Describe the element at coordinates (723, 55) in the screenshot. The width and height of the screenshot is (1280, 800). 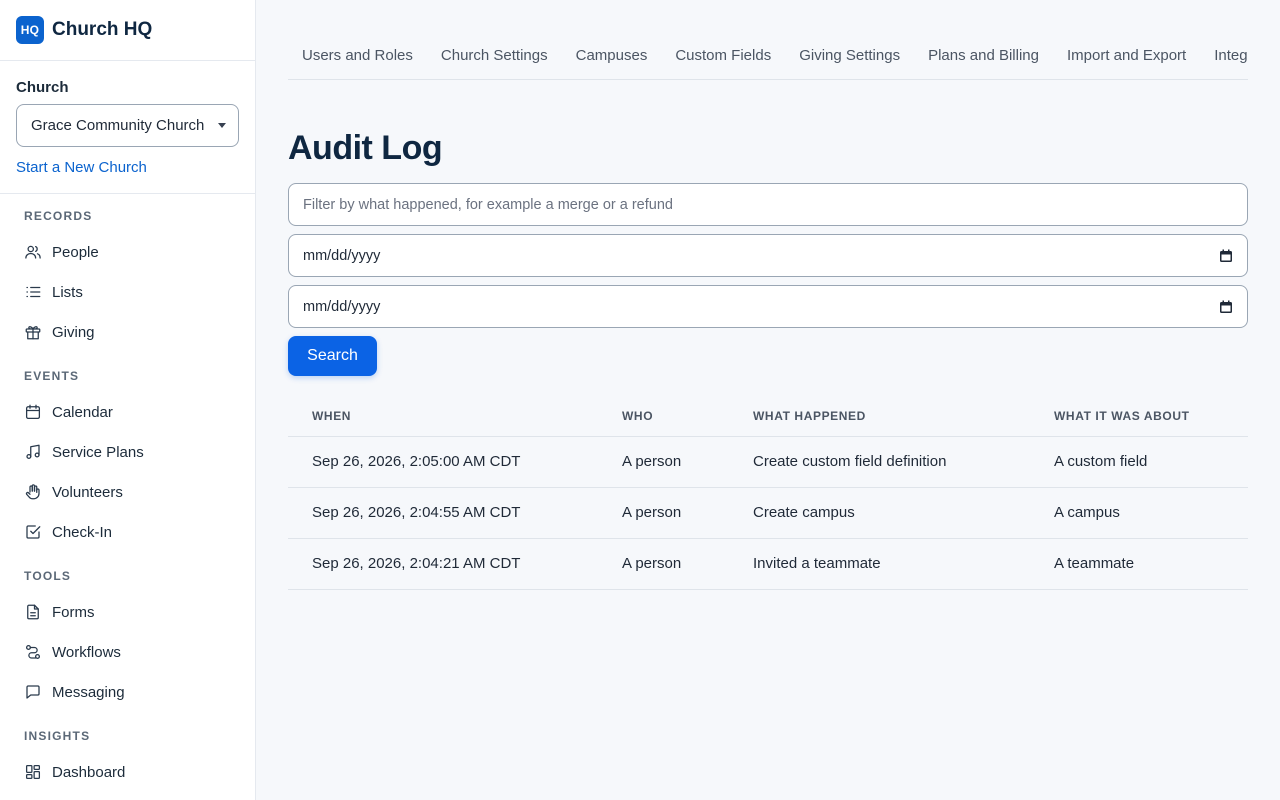
I see `tab-custom-fields: Custom Fields` at that location.